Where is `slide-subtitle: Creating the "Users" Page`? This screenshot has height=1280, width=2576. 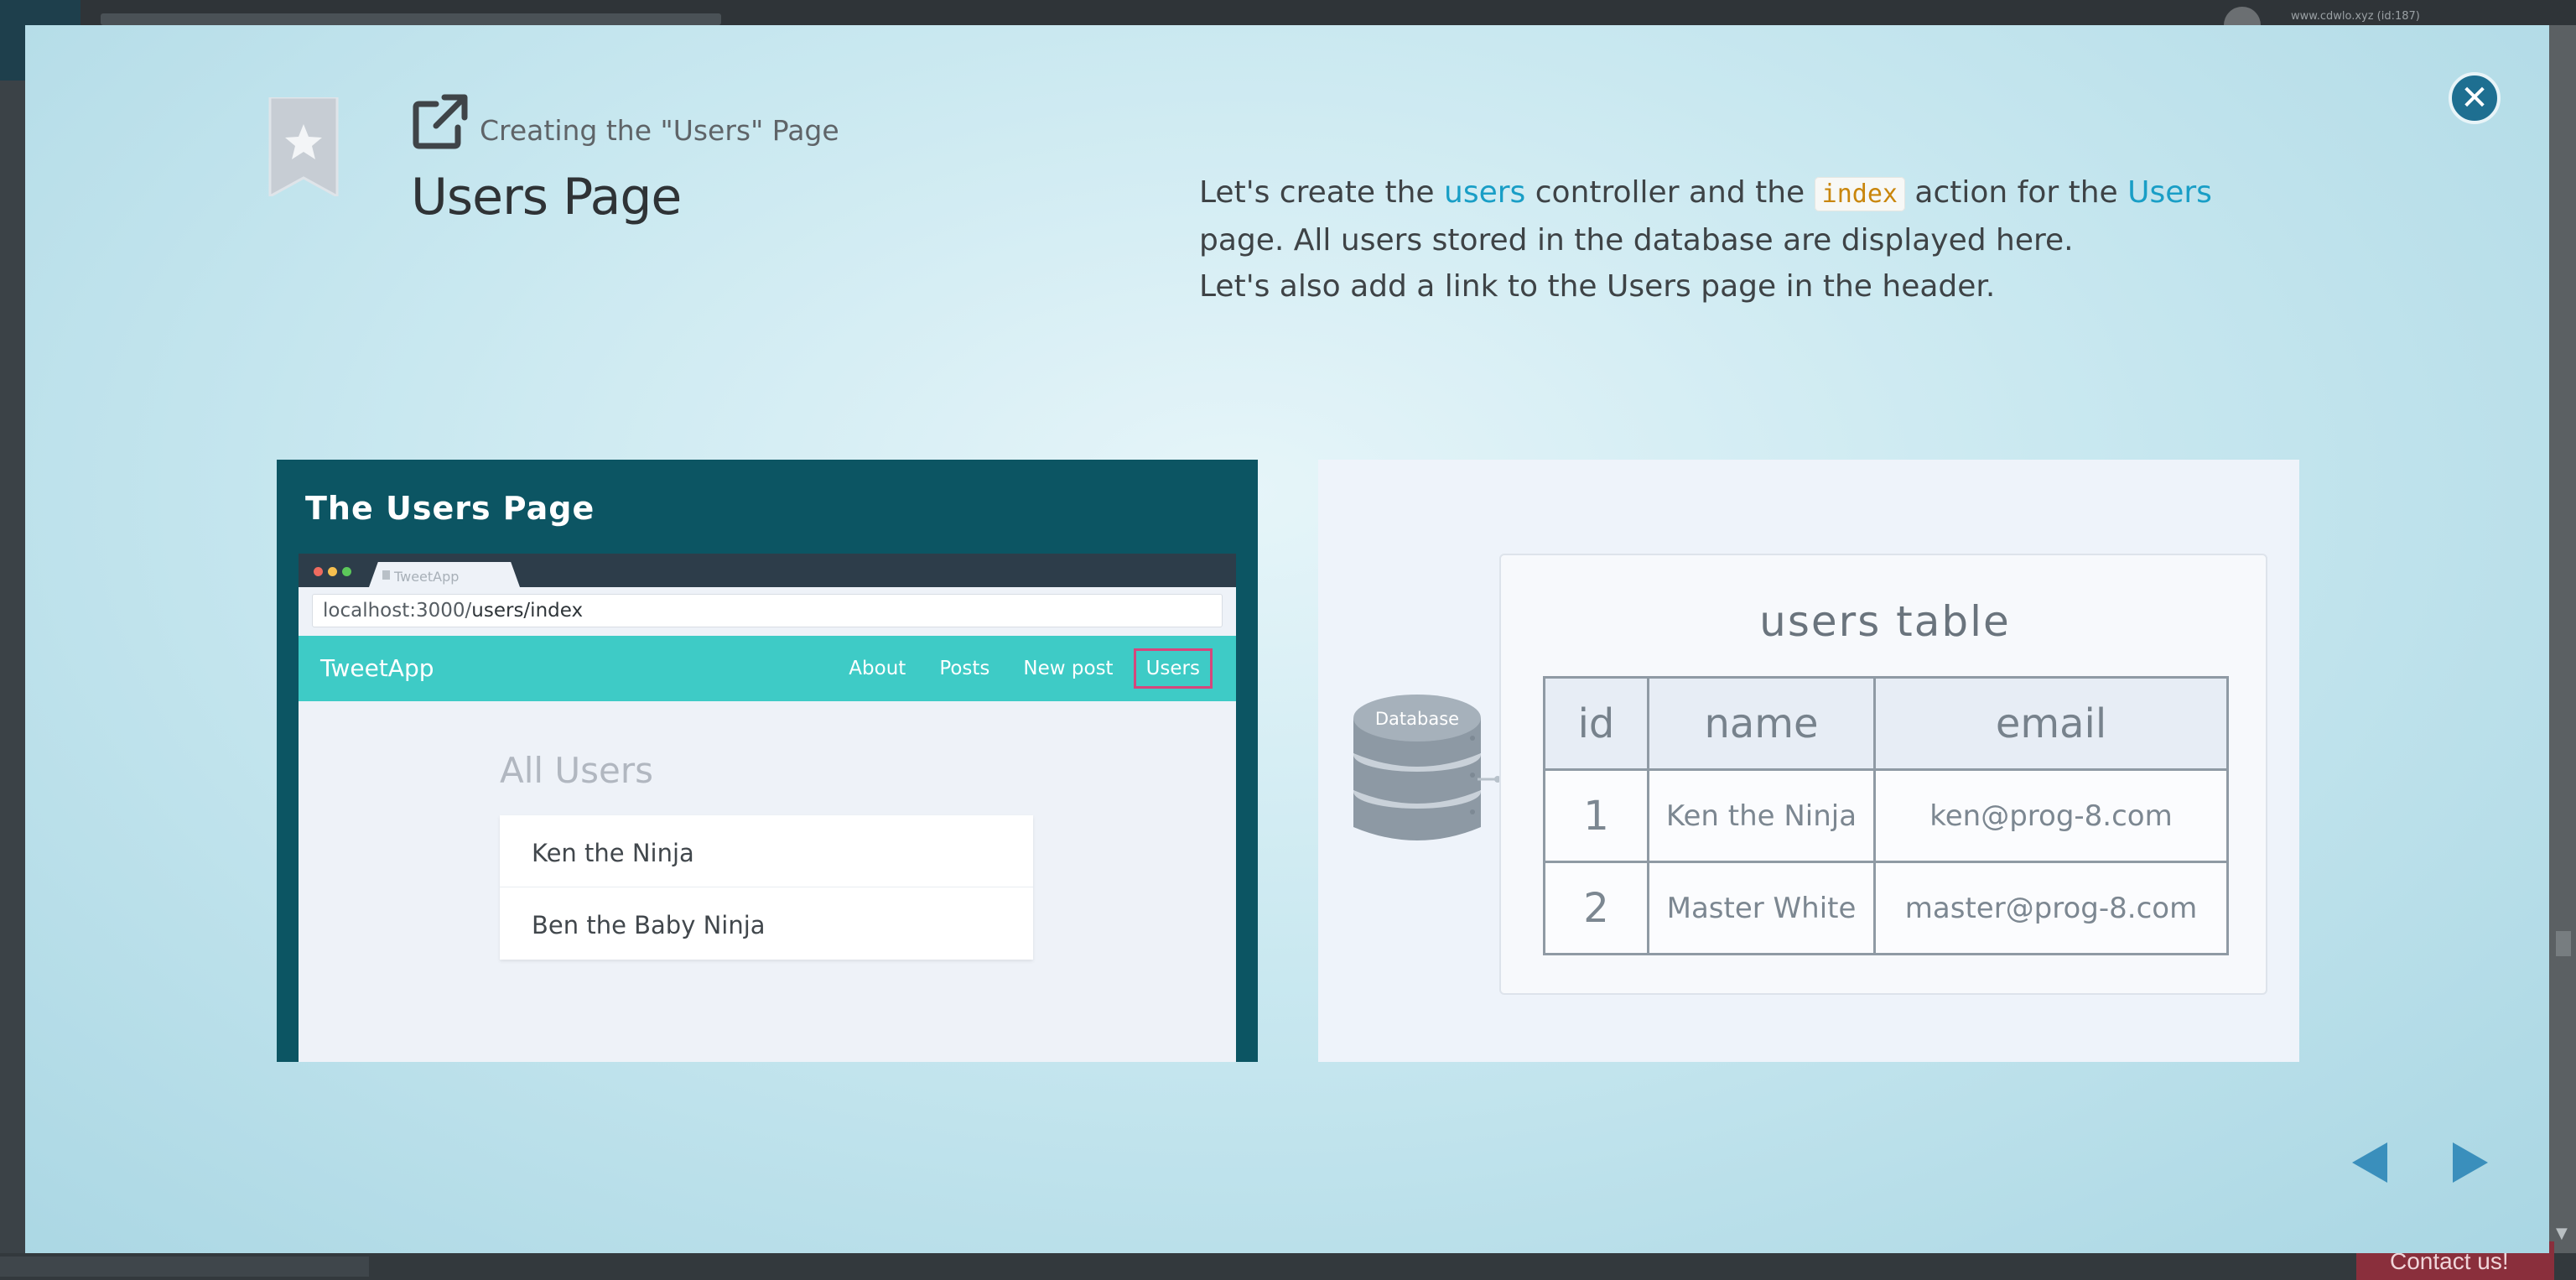
slide-subtitle: Creating the "Users" Page is located at coordinates (659, 130).